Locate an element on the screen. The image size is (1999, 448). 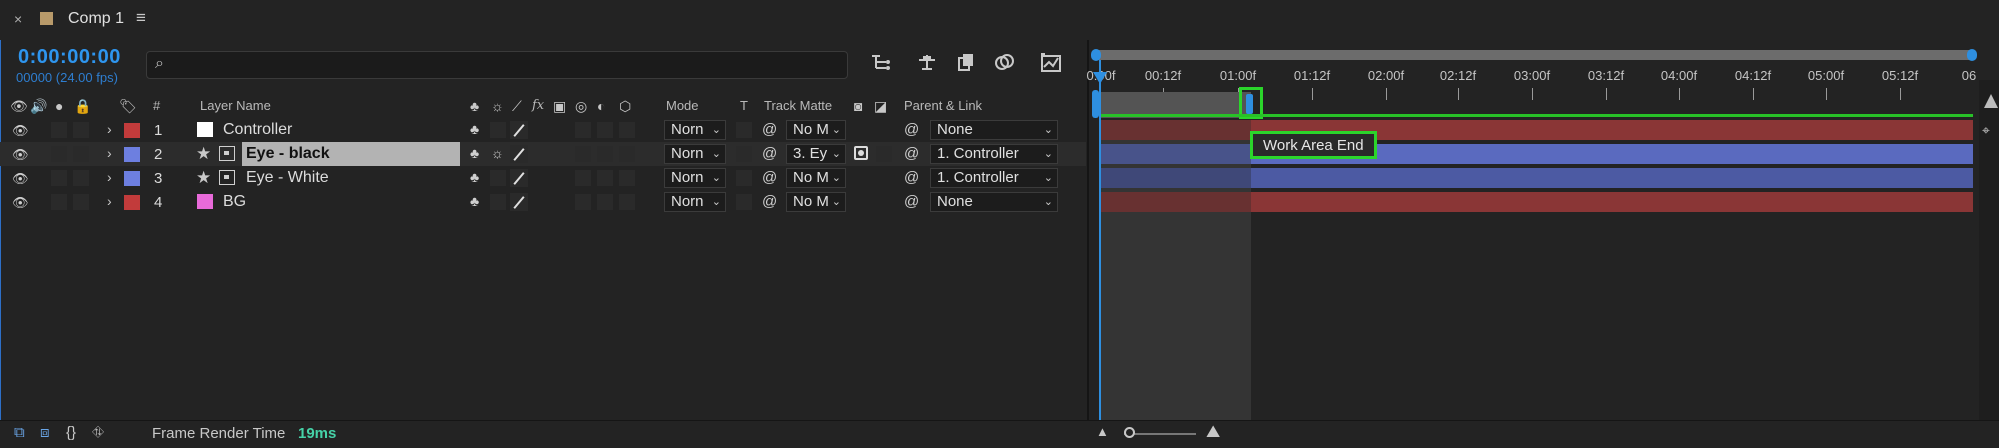
layer-row: 👁 › 1 Controller ♣ Norn ⌄ @ No M ⌄ @ None ⌄ is located at coordinates (543, 130).